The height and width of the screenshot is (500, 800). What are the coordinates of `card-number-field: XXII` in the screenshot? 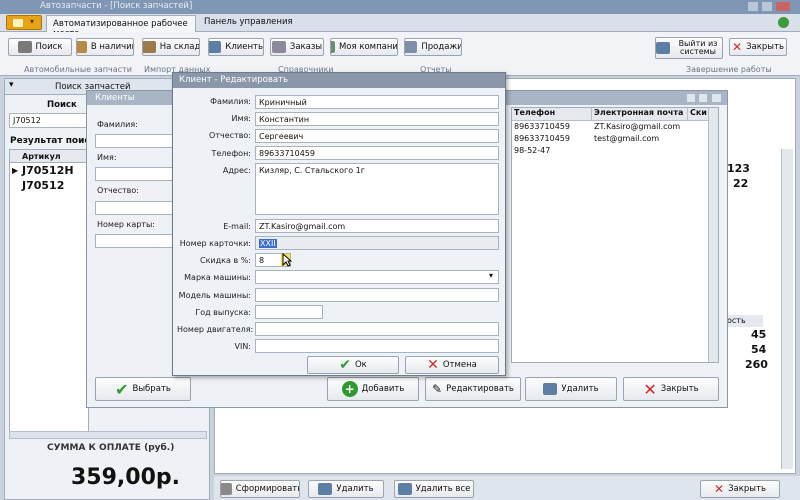 It's located at (377, 243).